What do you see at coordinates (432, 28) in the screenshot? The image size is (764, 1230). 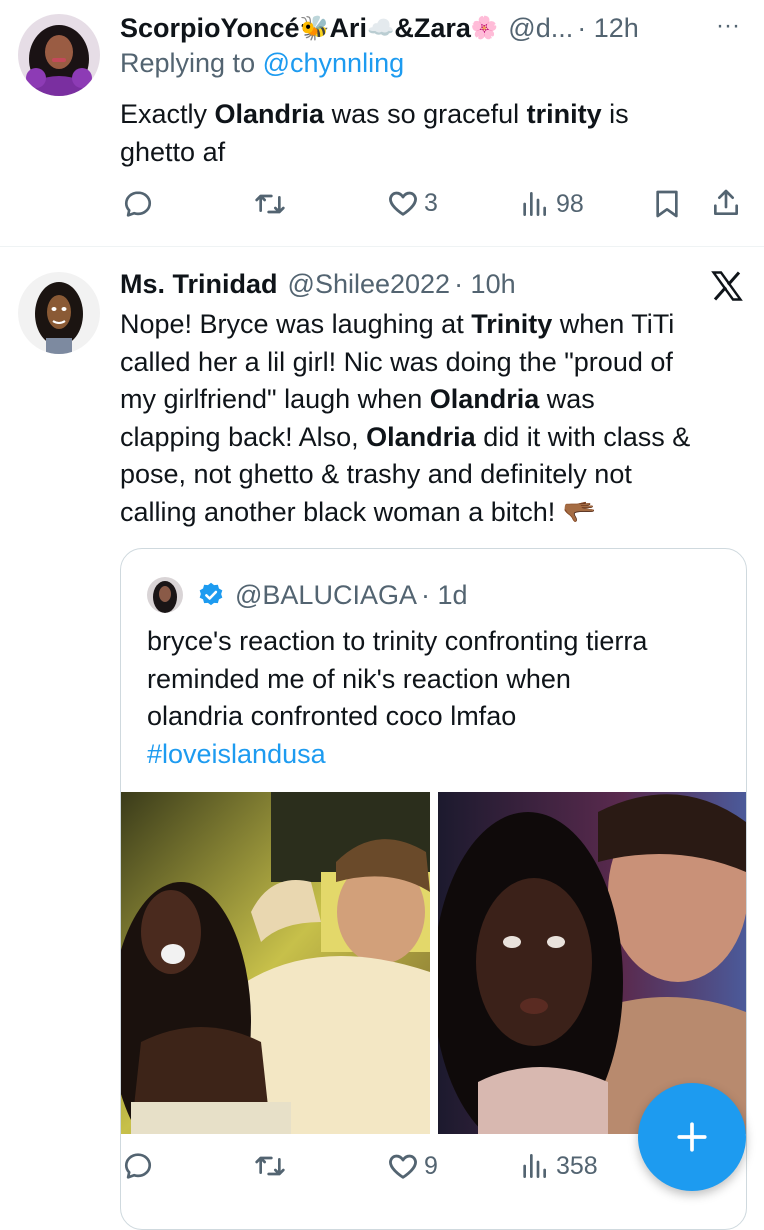 I see `tweet1-display-name-part3: &Zara` at bounding box center [432, 28].